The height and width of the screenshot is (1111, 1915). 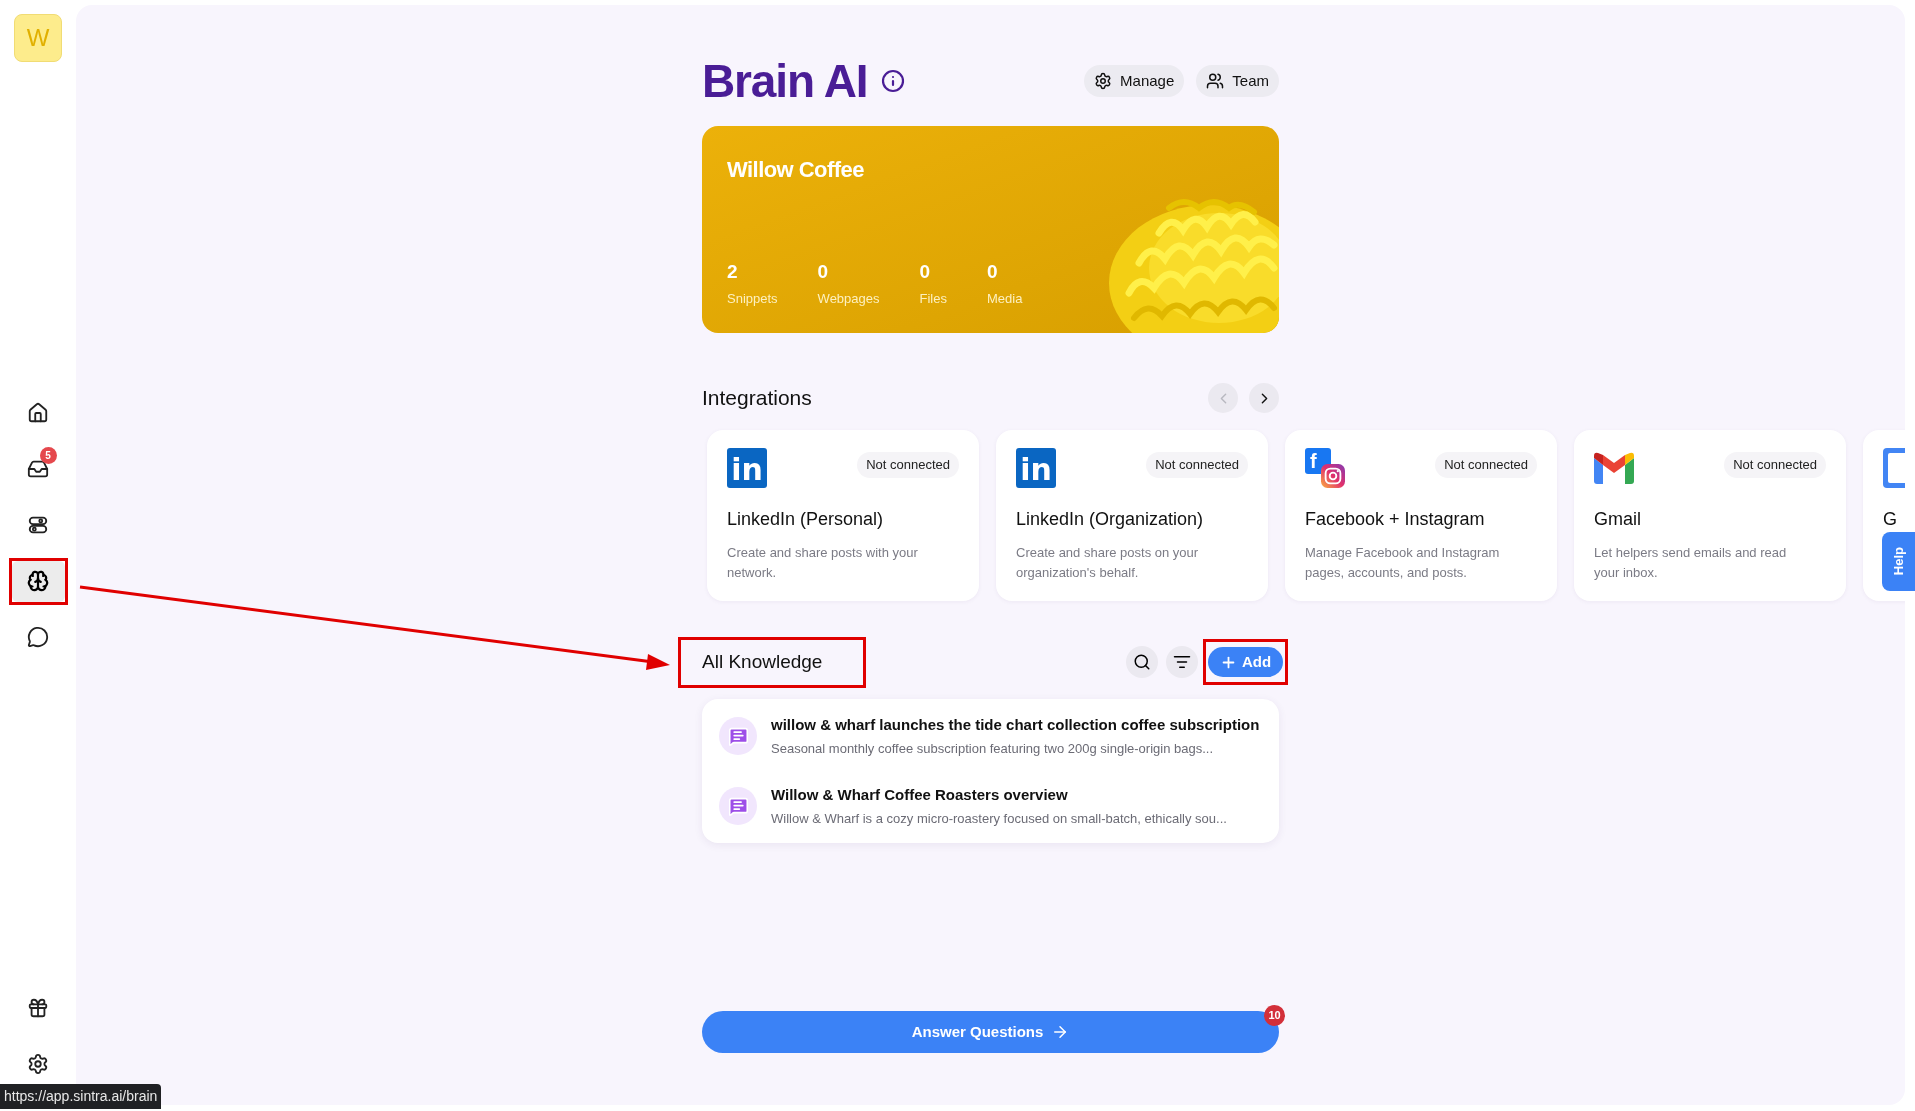 I want to click on notification-badge: 5, so click(x=48, y=455).